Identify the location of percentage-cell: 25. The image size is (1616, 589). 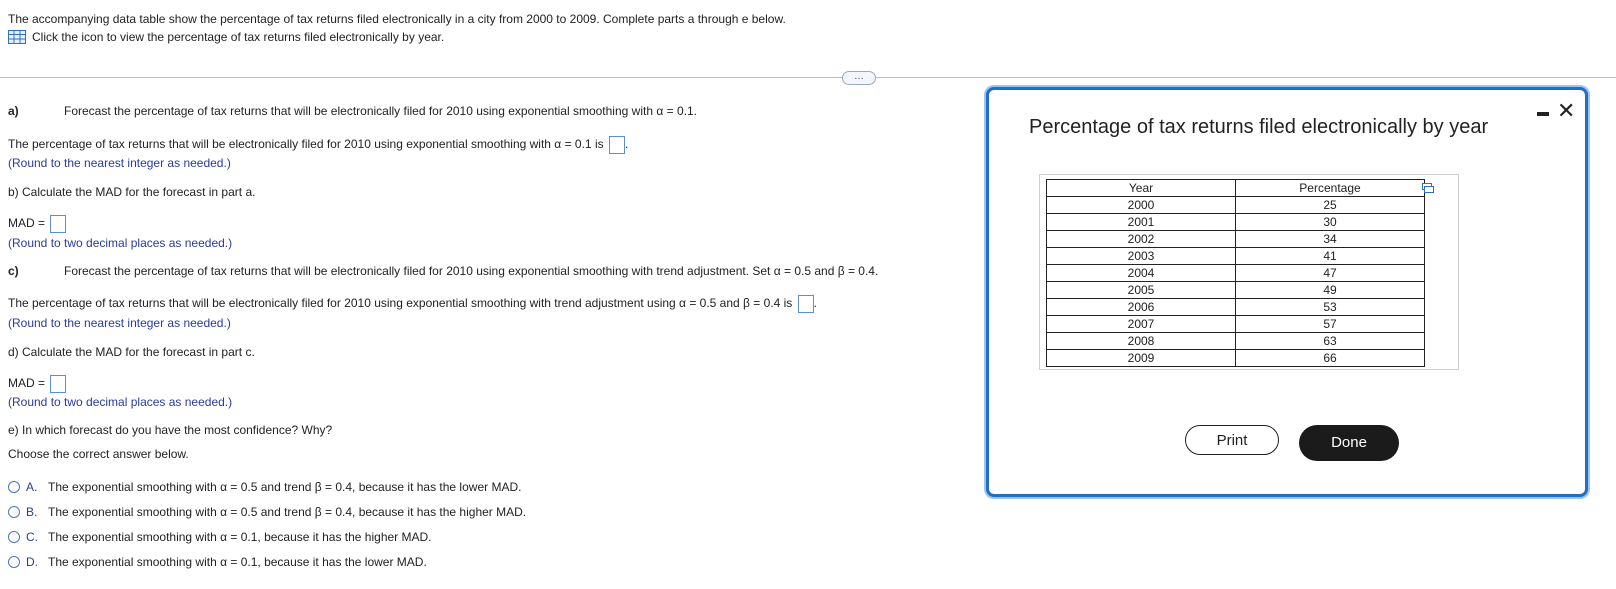
(1330, 205).